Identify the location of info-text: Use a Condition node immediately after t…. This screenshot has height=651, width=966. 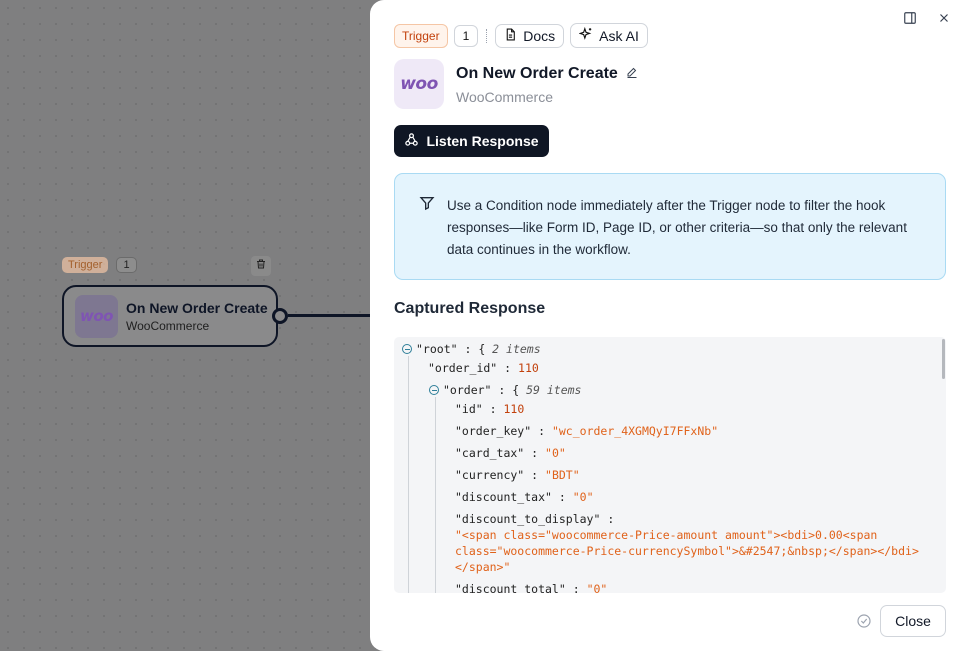
(677, 227).